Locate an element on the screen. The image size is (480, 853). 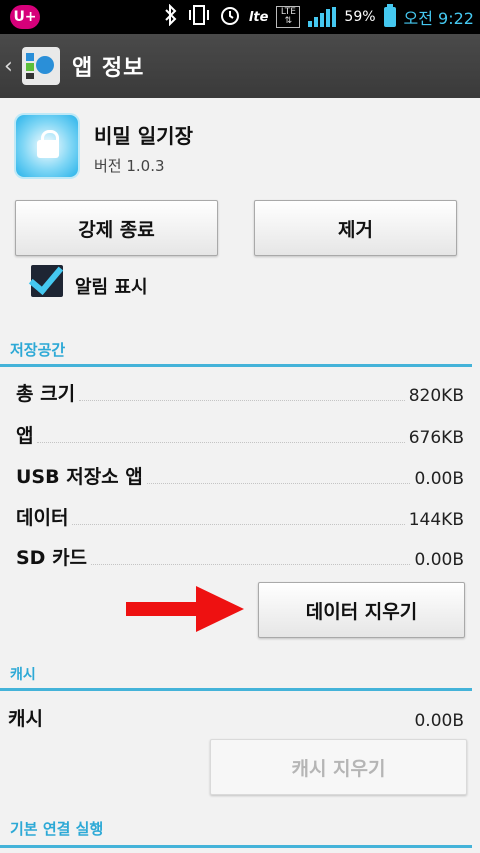
app-name: 비밀 일기장 is located at coordinates (143, 136).